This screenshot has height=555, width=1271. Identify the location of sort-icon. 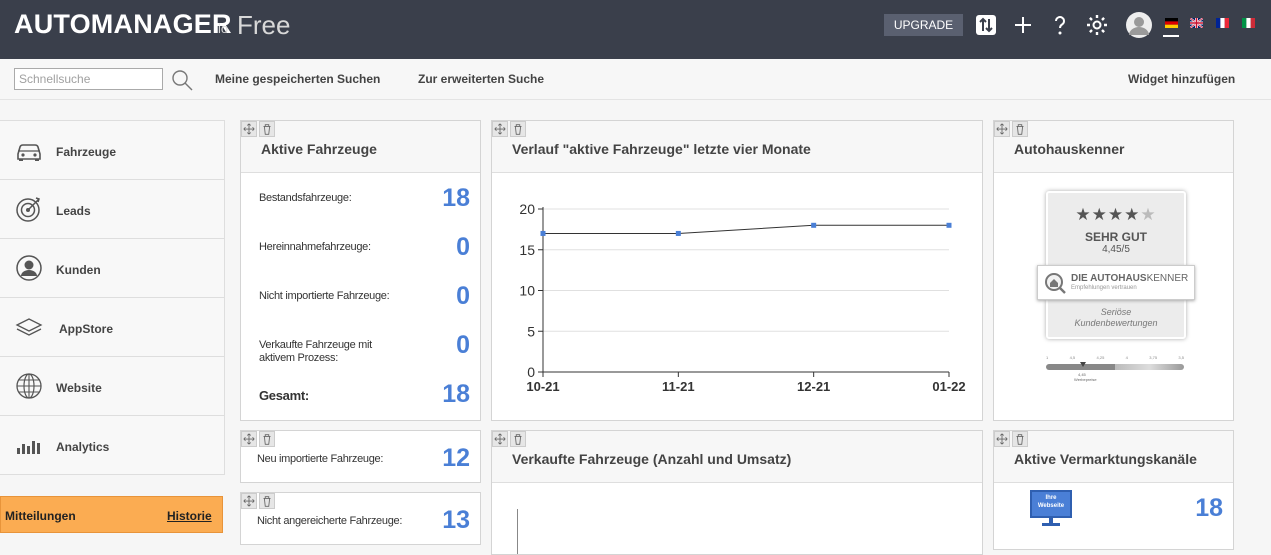
(986, 25).